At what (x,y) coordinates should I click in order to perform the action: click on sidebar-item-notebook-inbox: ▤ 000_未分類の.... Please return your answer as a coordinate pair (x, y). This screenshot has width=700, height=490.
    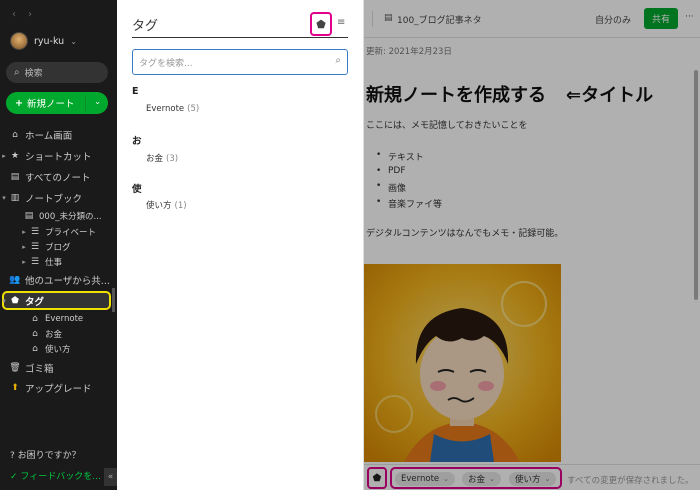
    Looking at the image, I should click on (58, 216).